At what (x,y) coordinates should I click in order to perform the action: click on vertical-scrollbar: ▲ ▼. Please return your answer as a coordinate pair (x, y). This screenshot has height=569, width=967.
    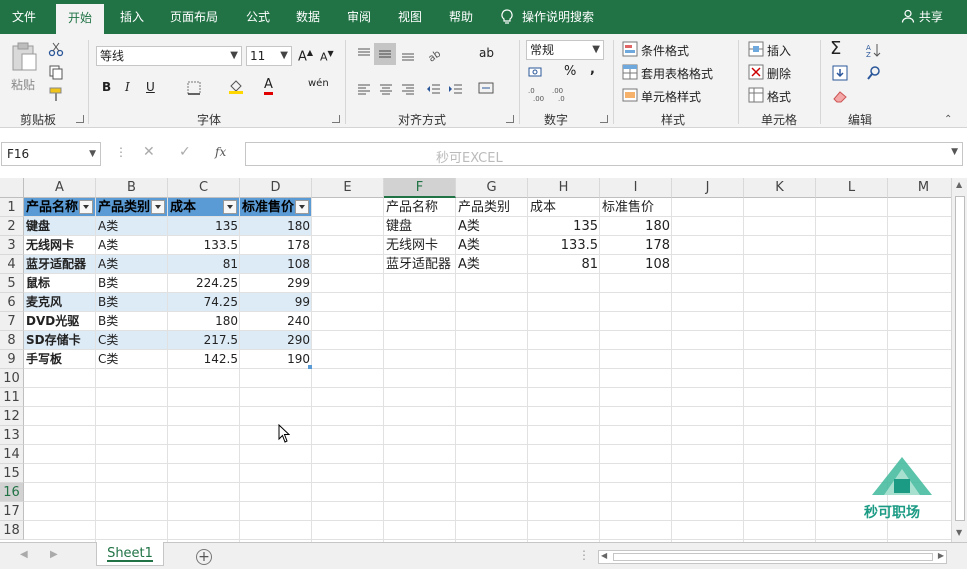
    Looking at the image, I should click on (959, 360).